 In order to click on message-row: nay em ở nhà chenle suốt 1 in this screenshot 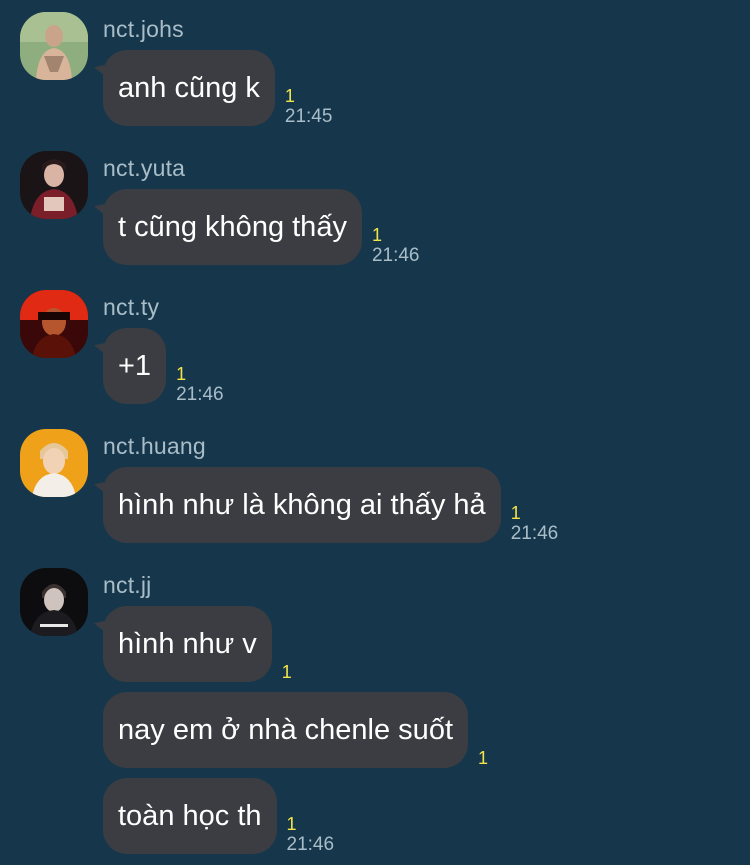, I will do `click(295, 730)`.